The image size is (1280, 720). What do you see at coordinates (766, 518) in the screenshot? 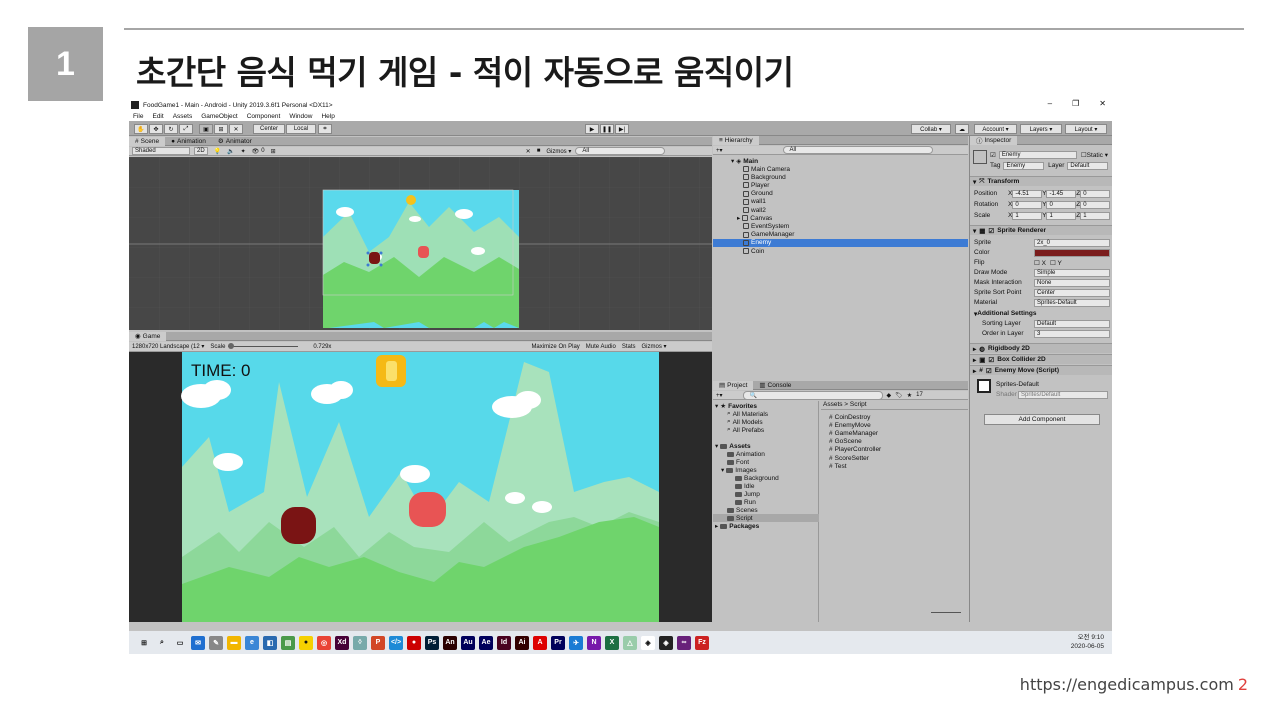
I see `folder-script: Script` at bounding box center [766, 518].